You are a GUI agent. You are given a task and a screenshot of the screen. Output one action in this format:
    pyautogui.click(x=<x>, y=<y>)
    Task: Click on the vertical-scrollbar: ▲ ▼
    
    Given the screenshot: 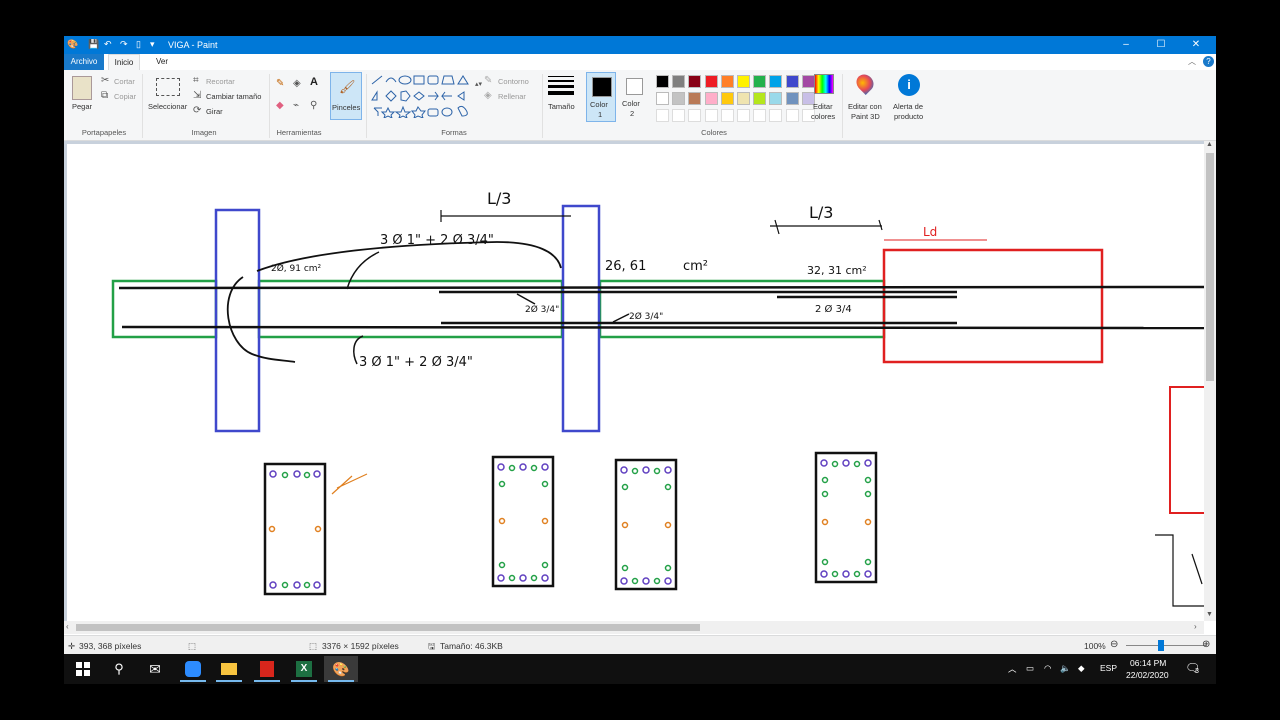 What is the action you would take?
    pyautogui.click(x=1210, y=381)
    